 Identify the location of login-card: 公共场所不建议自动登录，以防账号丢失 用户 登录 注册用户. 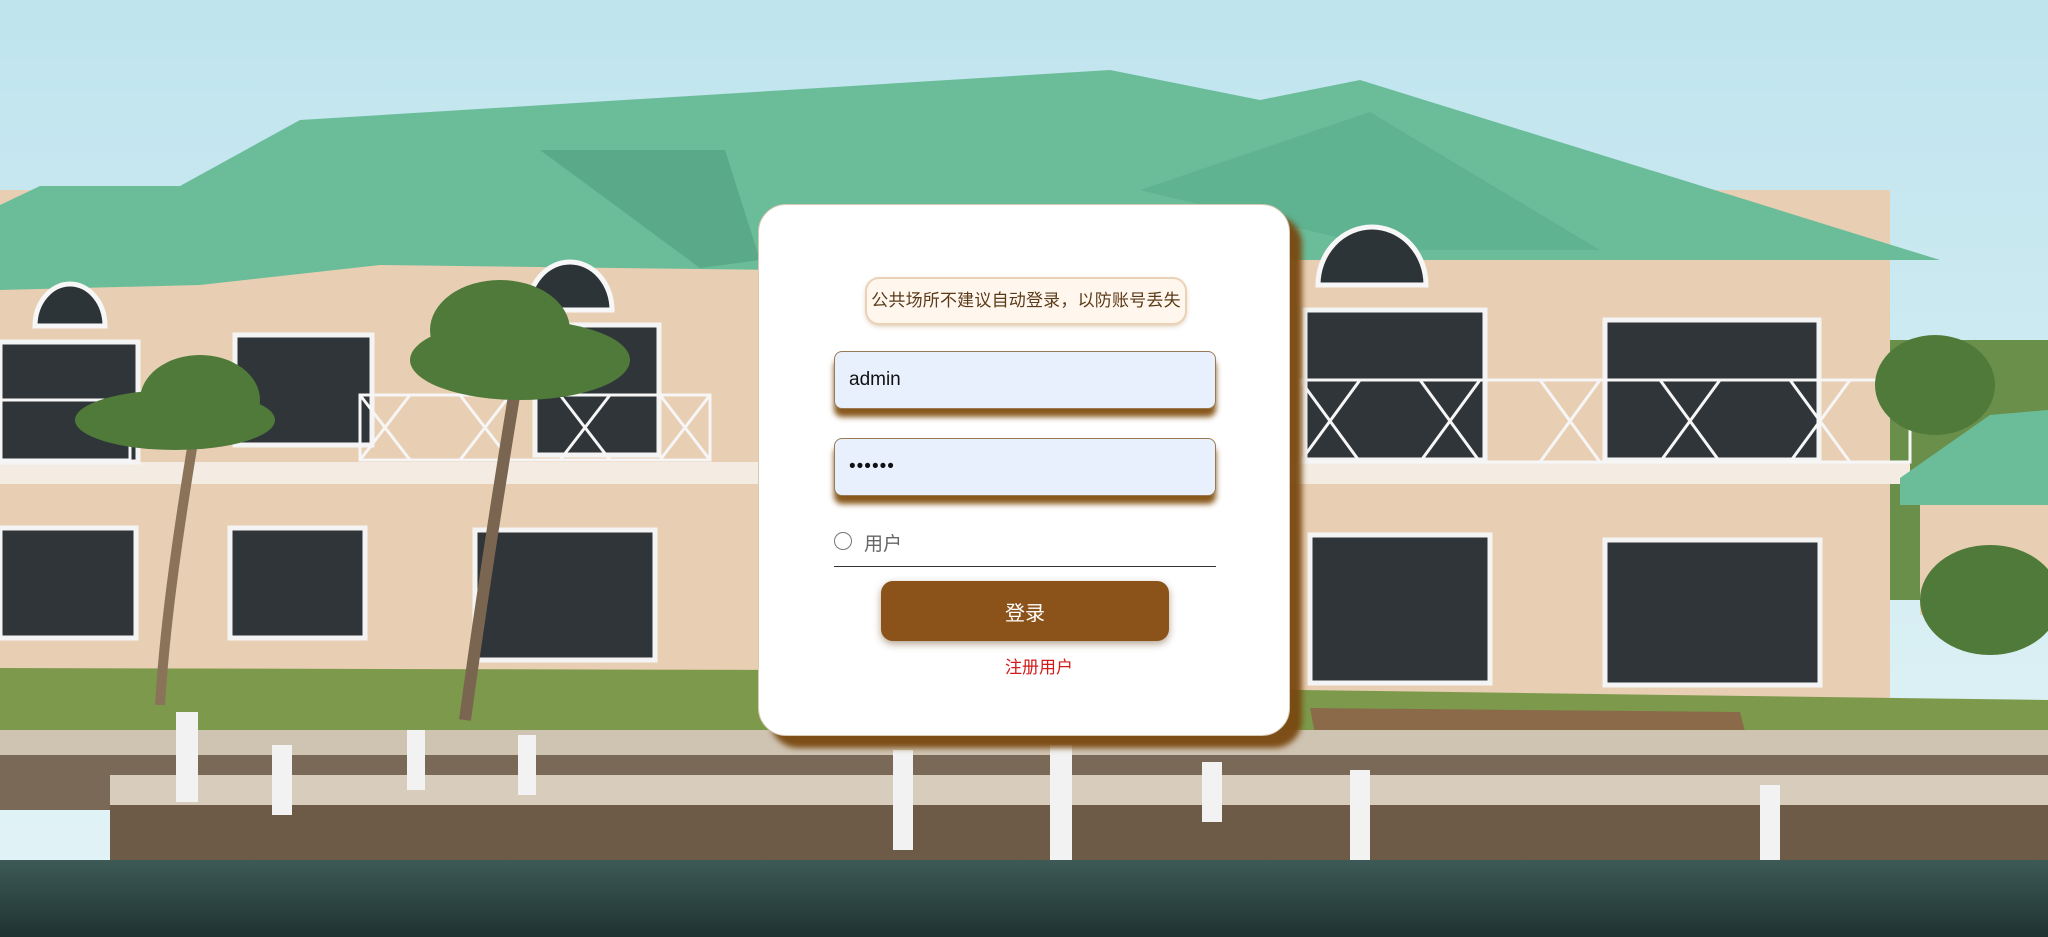
(1024, 470).